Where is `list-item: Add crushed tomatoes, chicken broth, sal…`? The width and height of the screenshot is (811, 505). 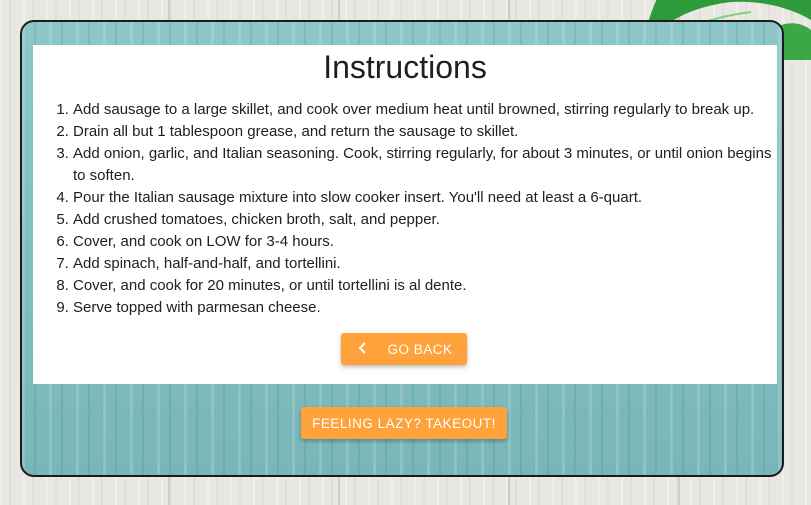
list-item: Add crushed tomatoes, chicken broth, sal… is located at coordinates (425, 220).